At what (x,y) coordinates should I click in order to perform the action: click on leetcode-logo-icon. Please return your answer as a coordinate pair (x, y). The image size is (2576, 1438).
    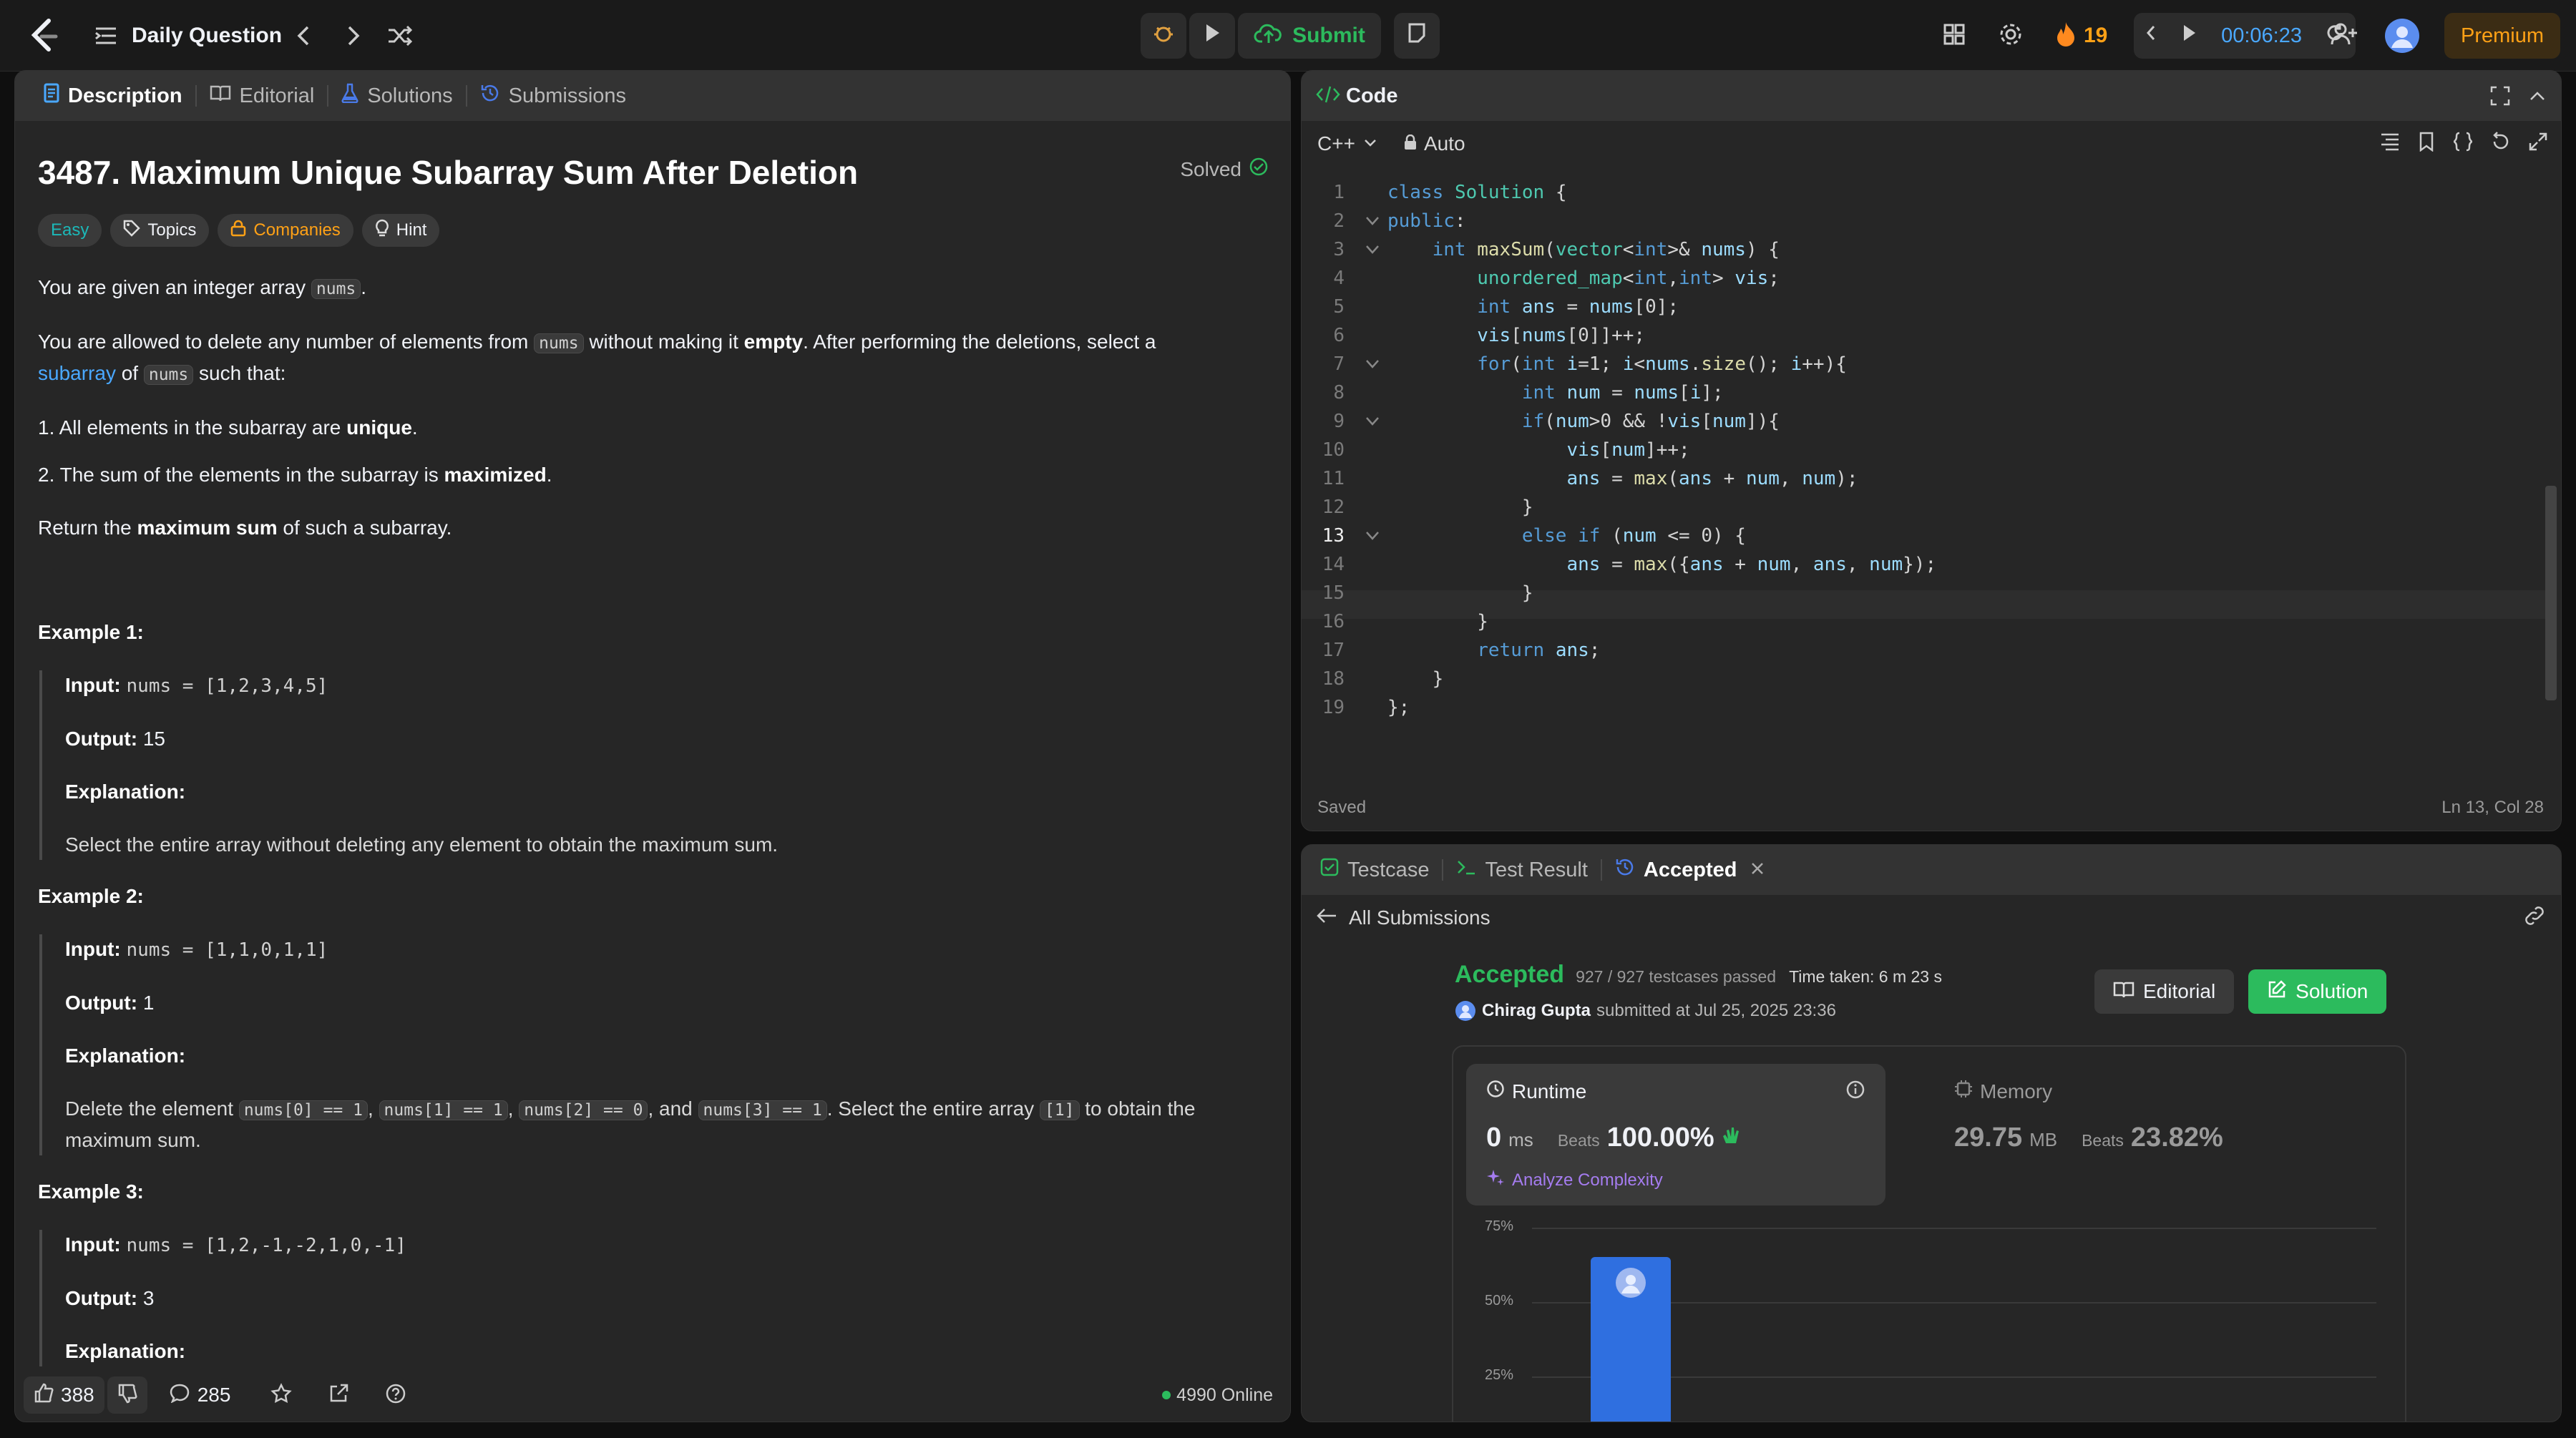
    Looking at the image, I should click on (44, 36).